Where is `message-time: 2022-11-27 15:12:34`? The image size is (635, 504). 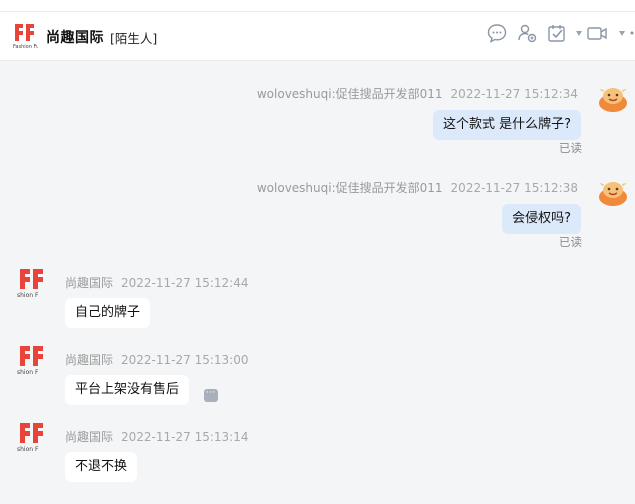 message-time: 2022-11-27 15:12:34 is located at coordinates (514, 94).